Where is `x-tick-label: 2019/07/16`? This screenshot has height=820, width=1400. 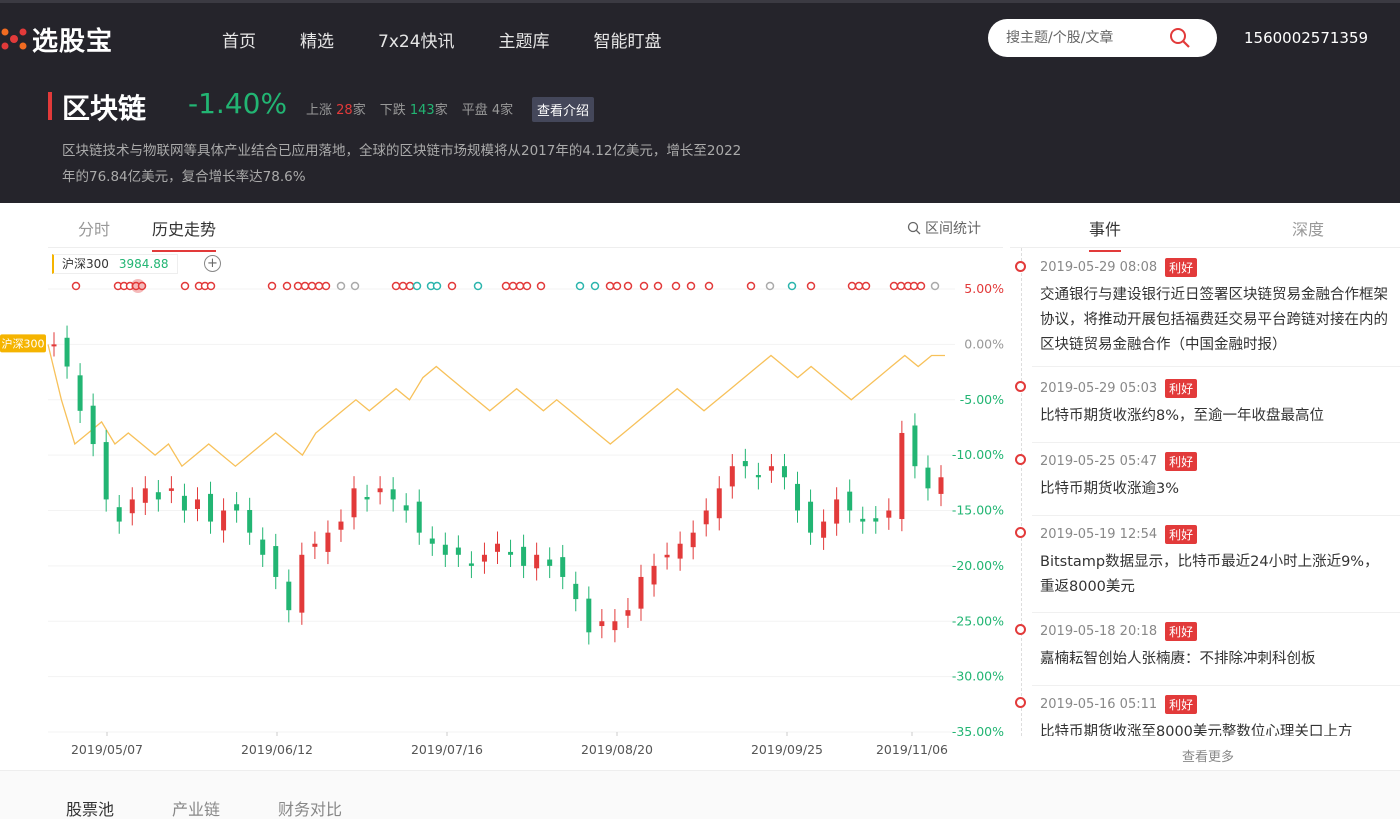 x-tick-label: 2019/07/16 is located at coordinates (447, 749).